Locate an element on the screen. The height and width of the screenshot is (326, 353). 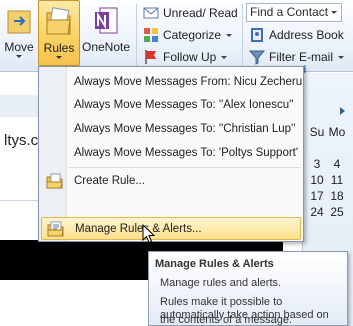
calendar-next-arrow-icon is located at coordinates (342, 111).